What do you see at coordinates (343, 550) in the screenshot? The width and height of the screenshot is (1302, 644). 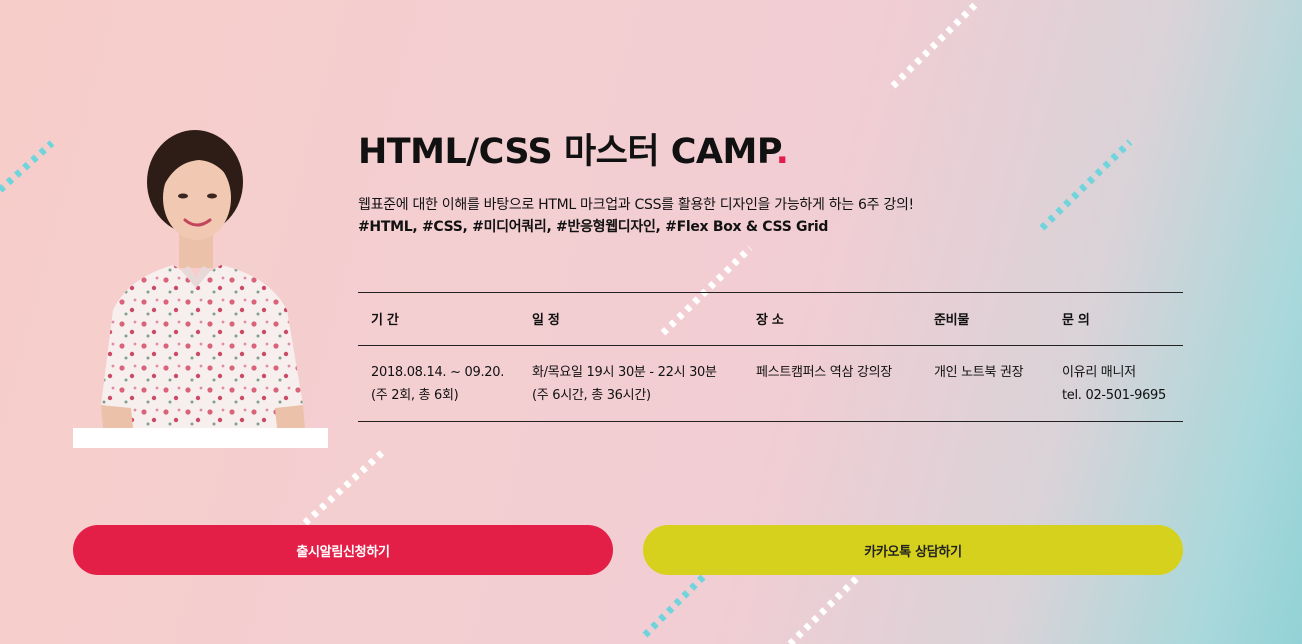 I see `release-notification-button: 출시알림신청하기` at bounding box center [343, 550].